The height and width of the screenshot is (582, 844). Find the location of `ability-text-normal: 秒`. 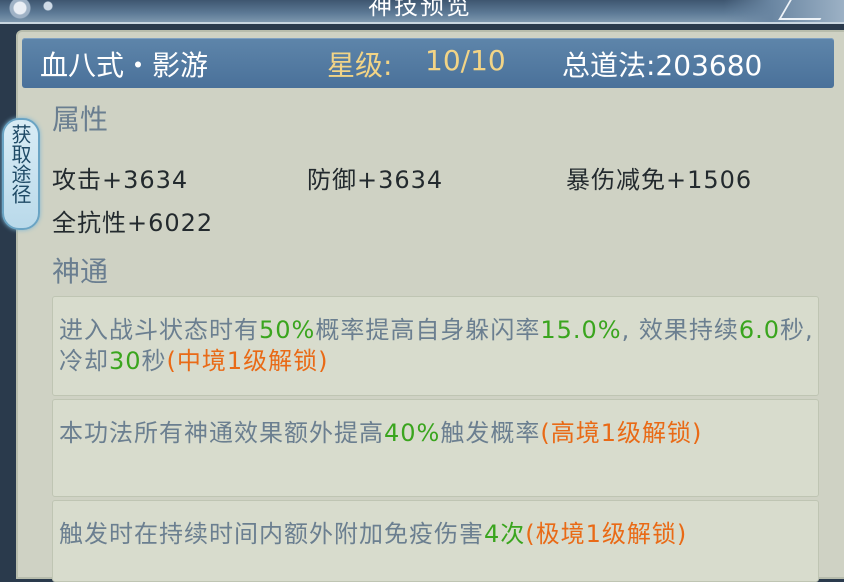

ability-text-normal: 秒 is located at coordinates (154, 361).